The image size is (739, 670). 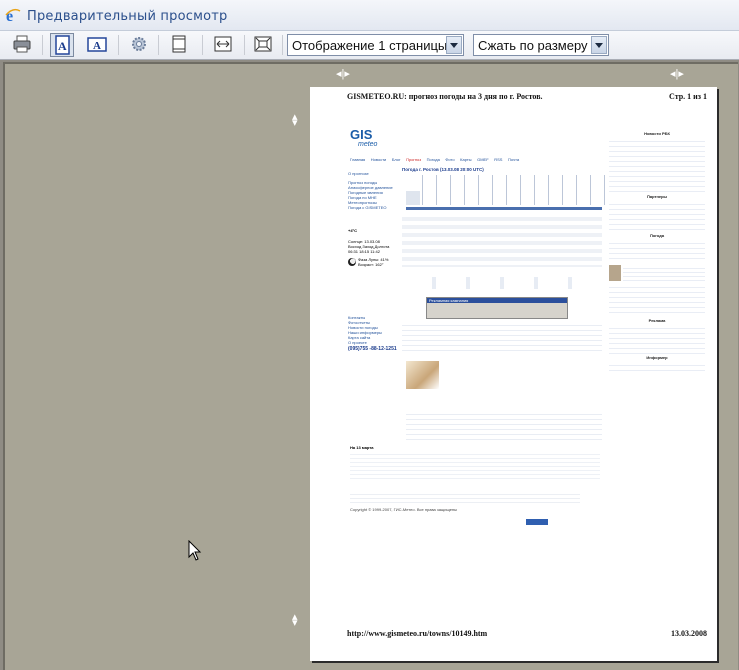 I want to click on moon-info: Фаза Луны: 41% Возраст: 162°, so click(x=373, y=262).